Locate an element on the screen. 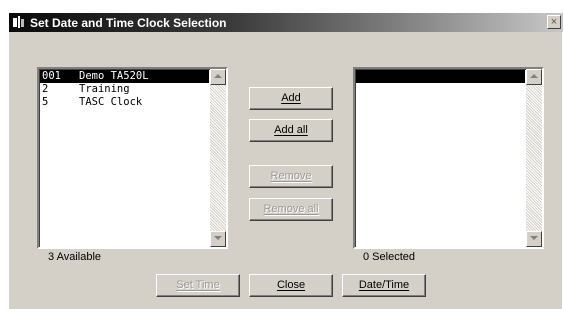  available-scrollbar is located at coordinates (218, 158).